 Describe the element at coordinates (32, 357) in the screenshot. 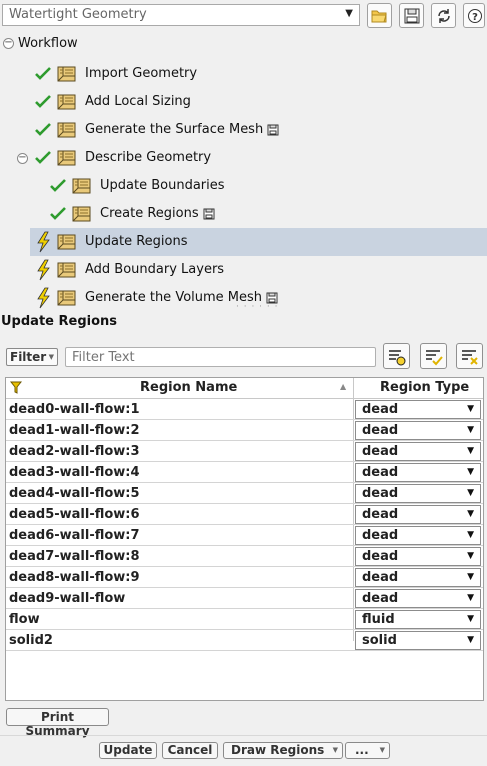

I see `filter-dropdown: Filter ▼` at that location.